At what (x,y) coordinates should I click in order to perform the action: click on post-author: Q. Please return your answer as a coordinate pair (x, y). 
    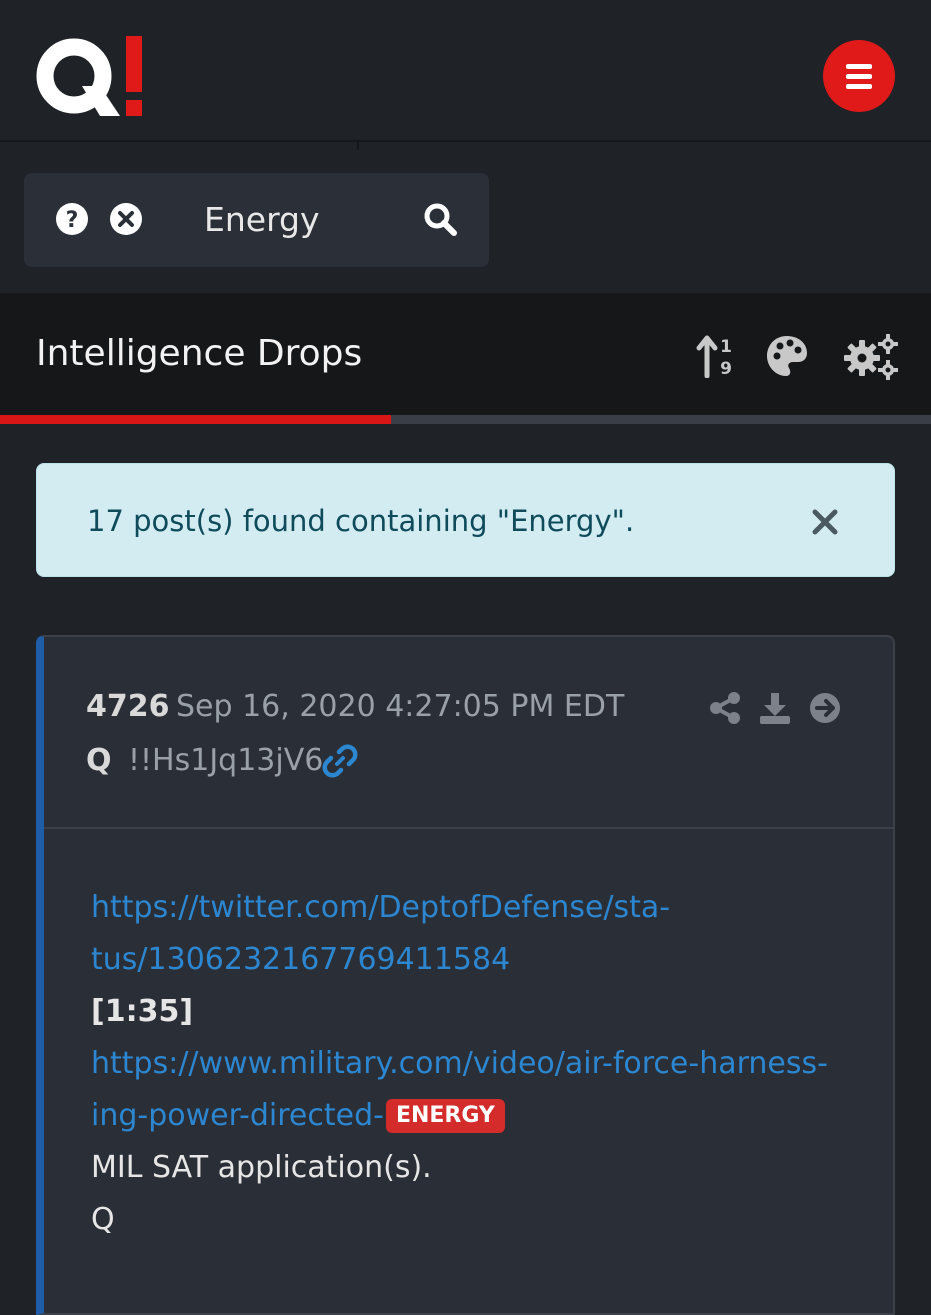
    Looking at the image, I should click on (99, 760).